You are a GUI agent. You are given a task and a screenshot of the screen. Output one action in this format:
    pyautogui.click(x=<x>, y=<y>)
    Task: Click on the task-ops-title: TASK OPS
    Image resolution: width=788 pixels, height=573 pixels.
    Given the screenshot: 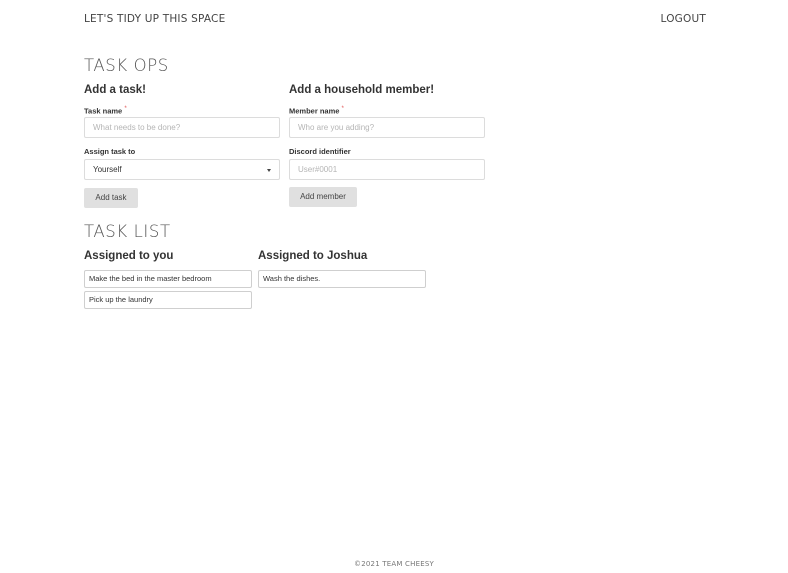 What is the action you would take?
    pyautogui.click(x=126, y=65)
    